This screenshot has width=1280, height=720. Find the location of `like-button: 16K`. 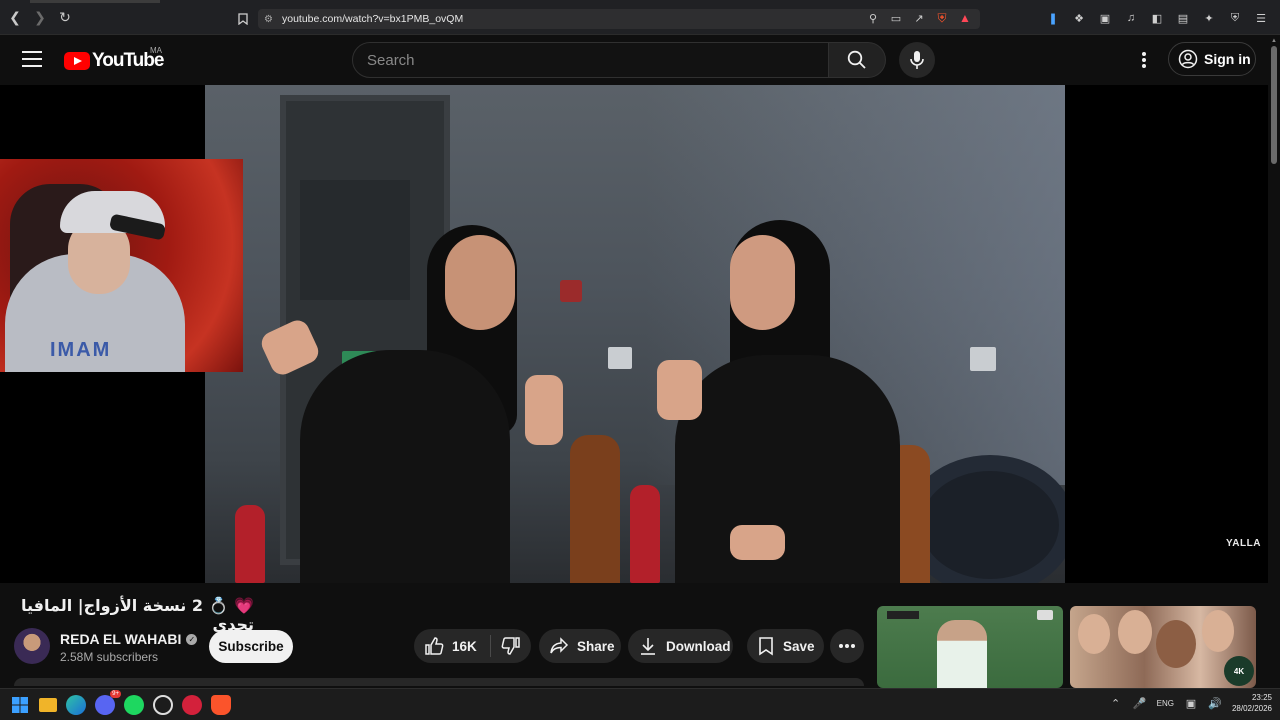

like-button: 16K is located at coordinates (452, 646).